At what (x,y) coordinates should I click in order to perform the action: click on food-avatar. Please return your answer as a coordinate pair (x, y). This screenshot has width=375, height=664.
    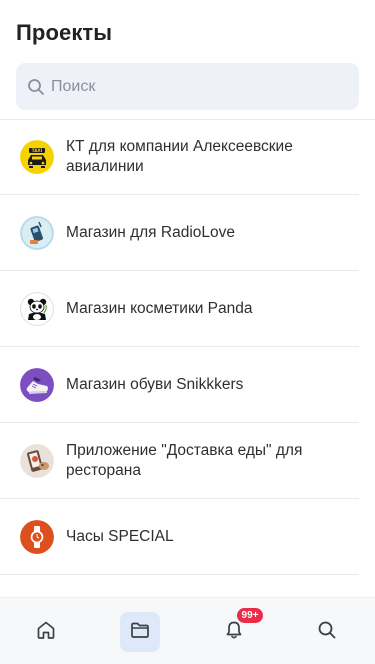
    Looking at the image, I should click on (37, 460).